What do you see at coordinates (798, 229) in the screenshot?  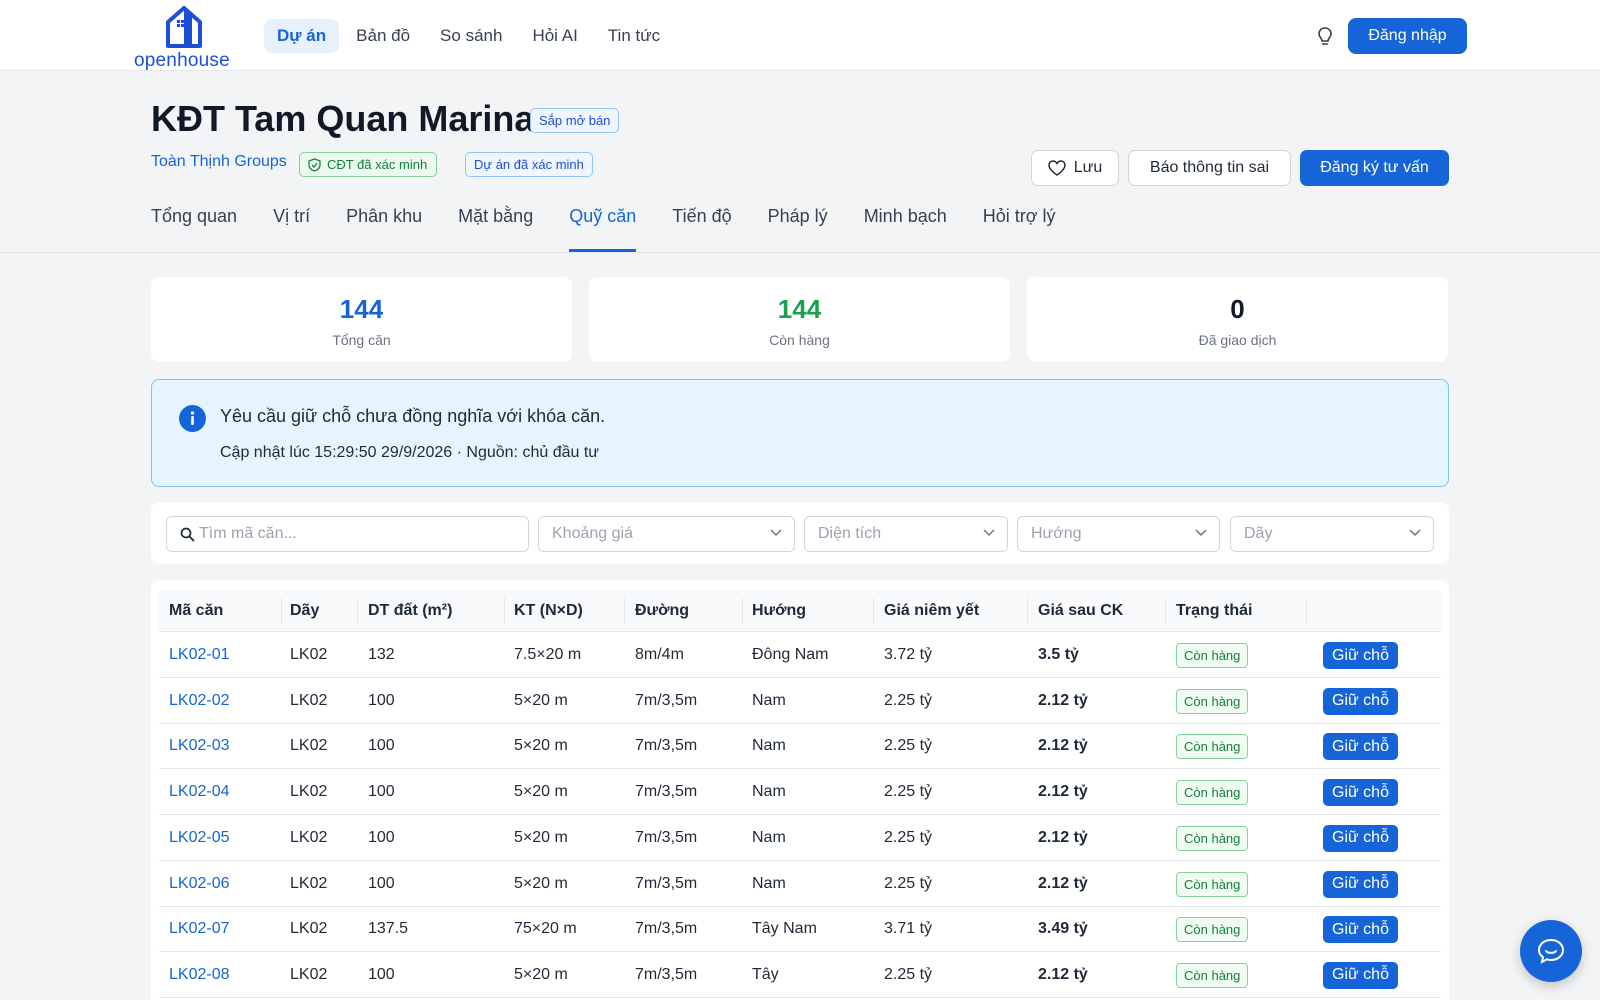 I see `tab-phap-ly: Pháp lý` at bounding box center [798, 229].